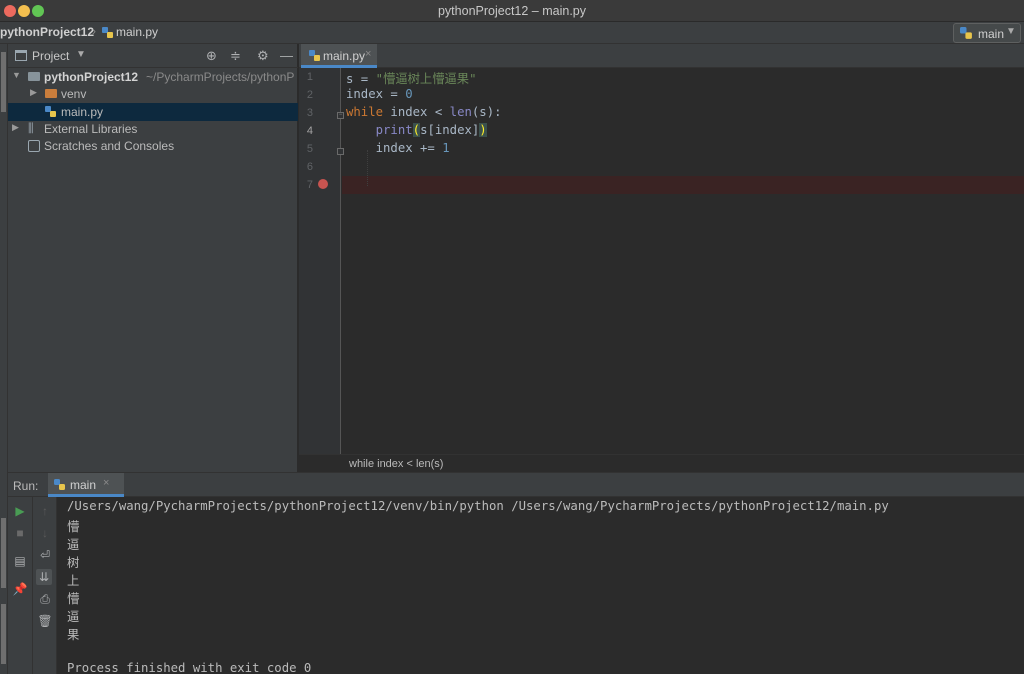 Image resolution: width=1024 pixels, height=674 pixels. What do you see at coordinates (409, 94) in the screenshot?
I see `code-number: 0` at bounding box center [409, 94].